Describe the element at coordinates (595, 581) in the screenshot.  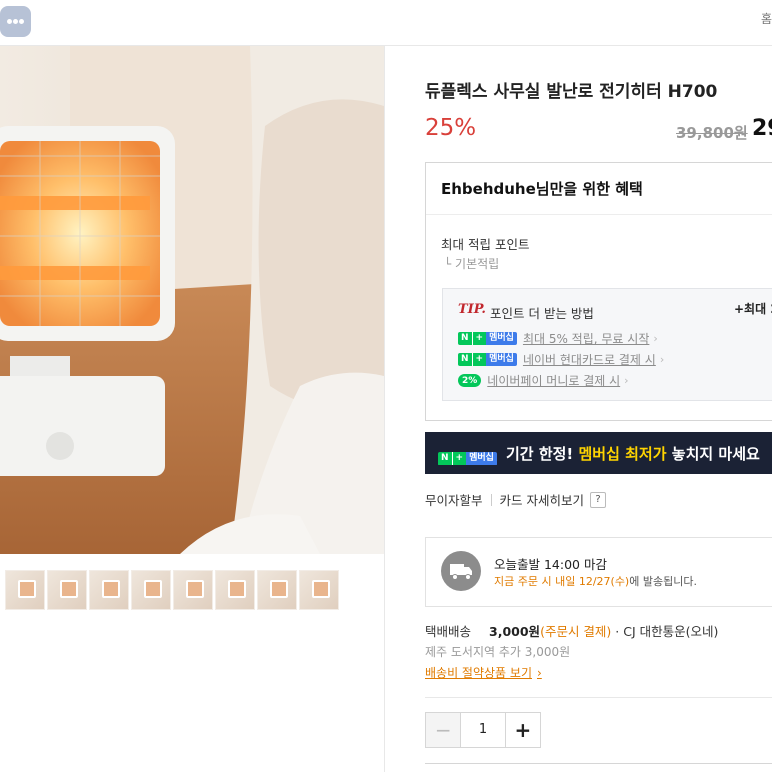
I see `dispatch-subtitle: 지금 주문 시 내일 12/27(수)에 발송됩니다.` at that location.